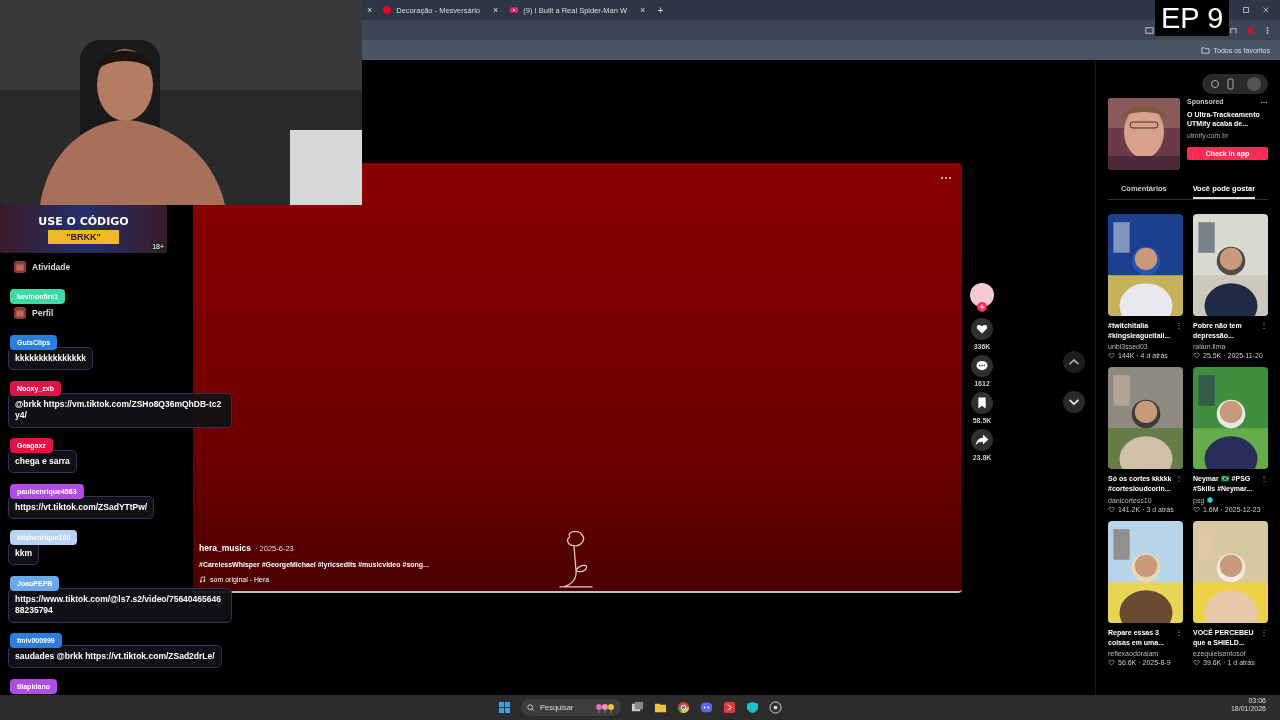 This screenshot has width=1280, height=720. Describe the element at coordinates (81, 507) in the screenshot. I see `chat-message: https://vt.tiktok.com/ZSadYTtPw/` at that location.